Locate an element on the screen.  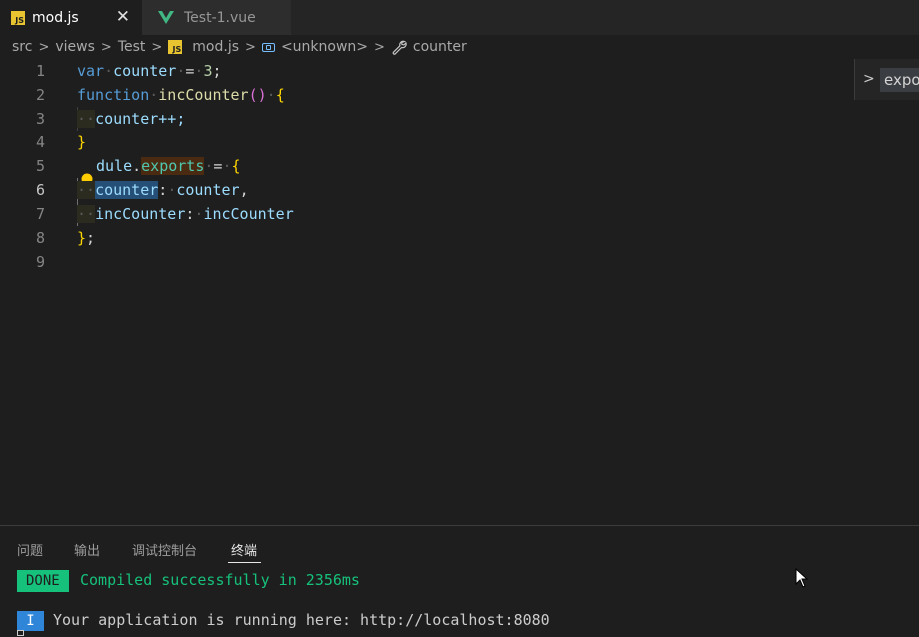
code-line-5: dule.exports·=·{ is located at coordinates (159, 172).